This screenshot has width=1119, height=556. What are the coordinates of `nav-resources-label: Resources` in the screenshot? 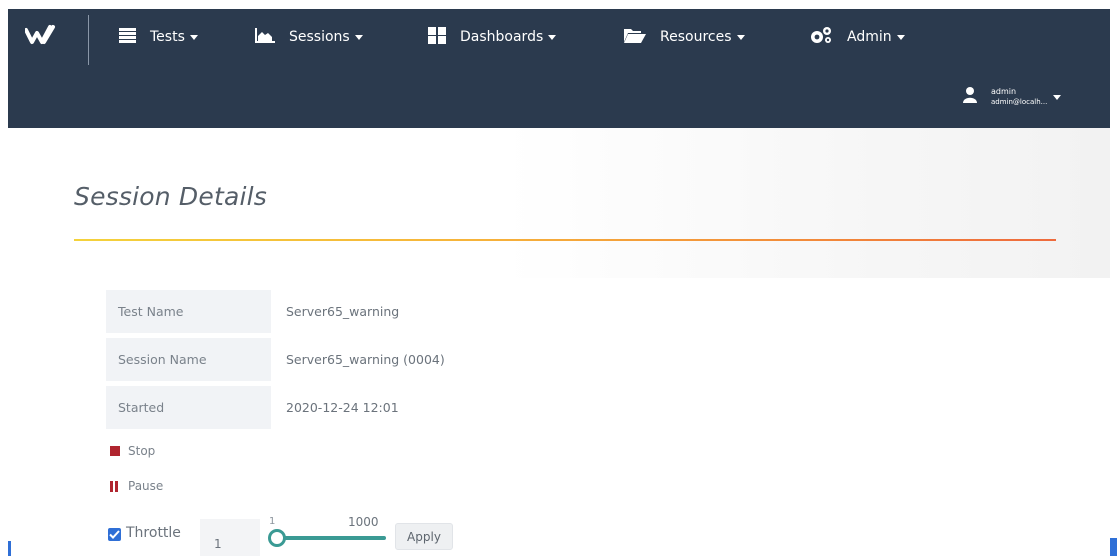 It's located at (696, 37).